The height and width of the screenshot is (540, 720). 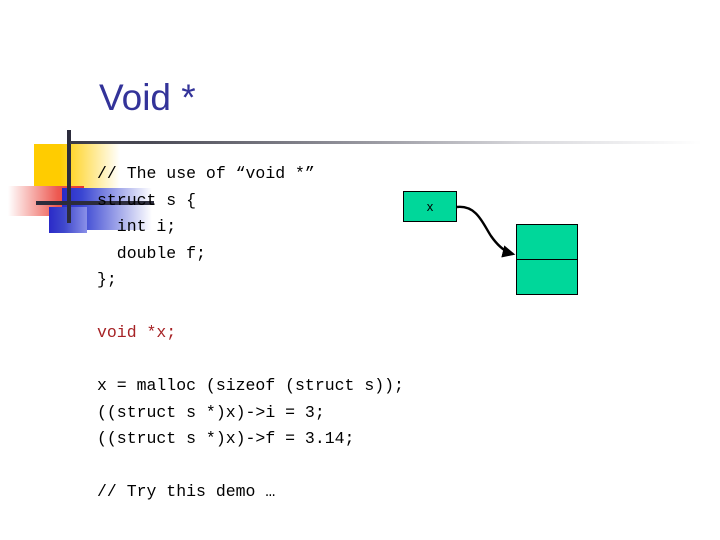 I want to click on heap-cell-double, so click(x=547, y=277).